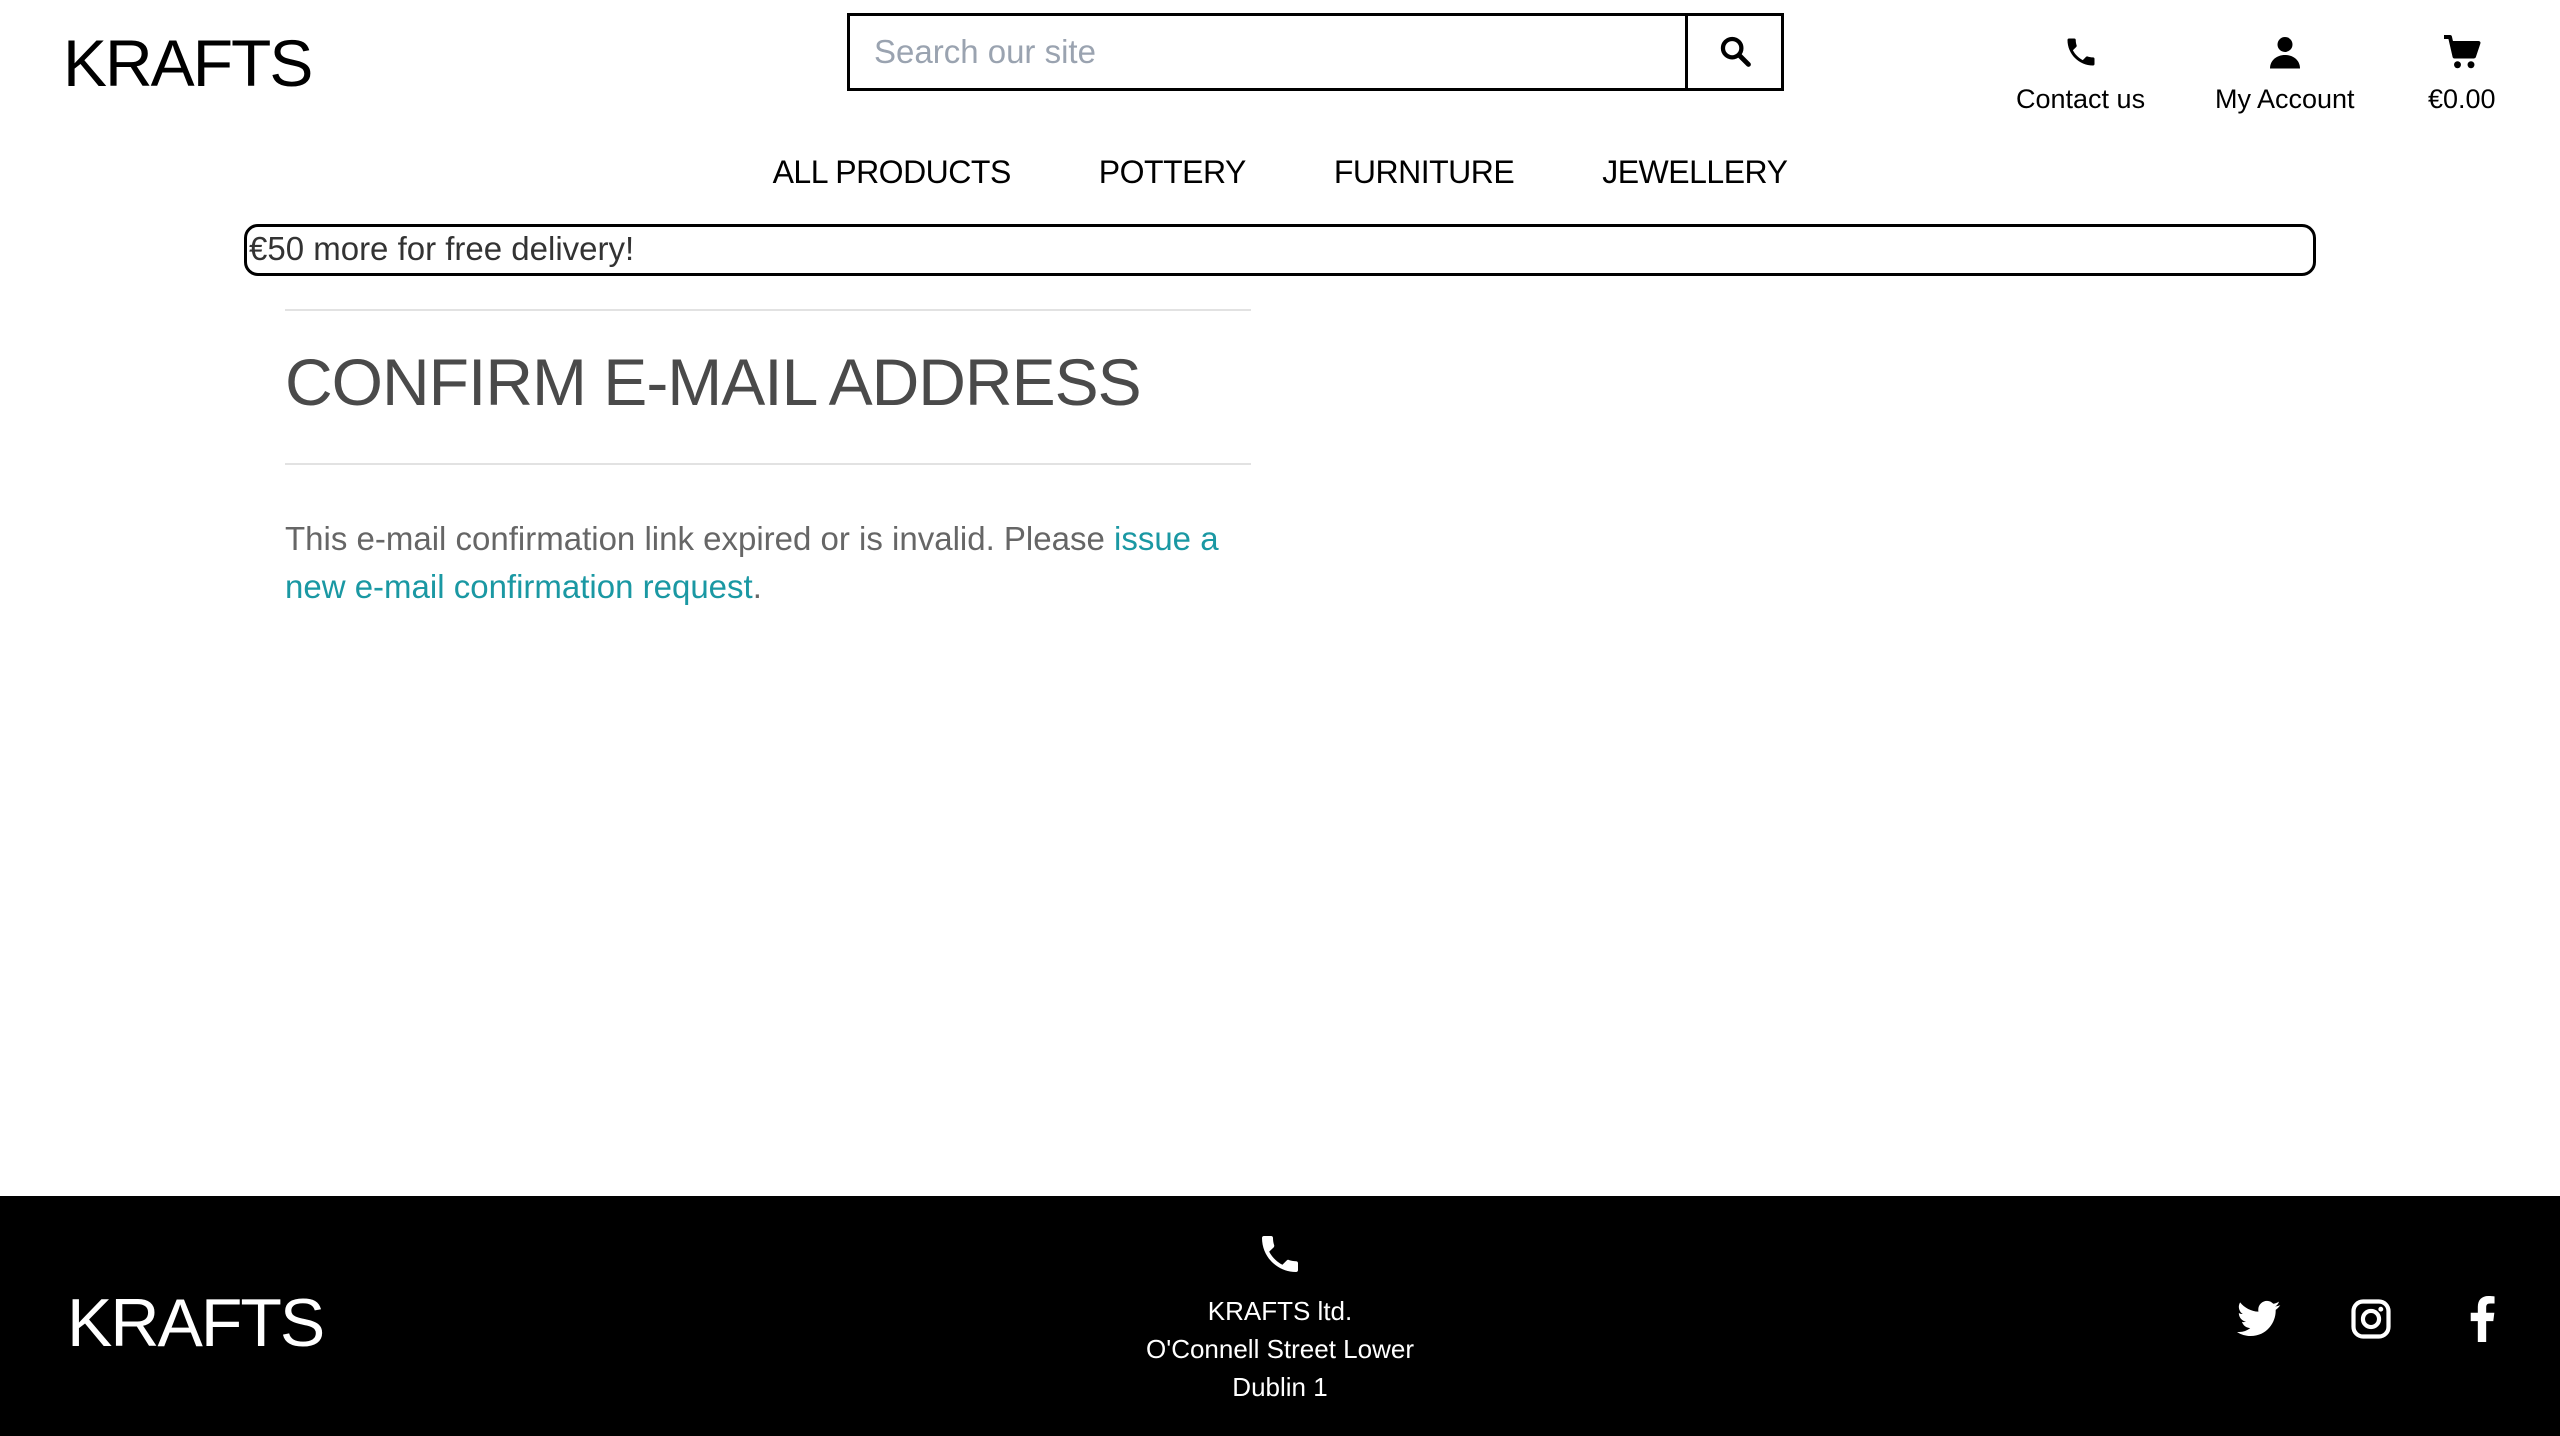 This screenshot has height=1436, width=2560. Describe the element at coordinates (2462, 59) in the screenshot. I see `cart-icon` at that location.